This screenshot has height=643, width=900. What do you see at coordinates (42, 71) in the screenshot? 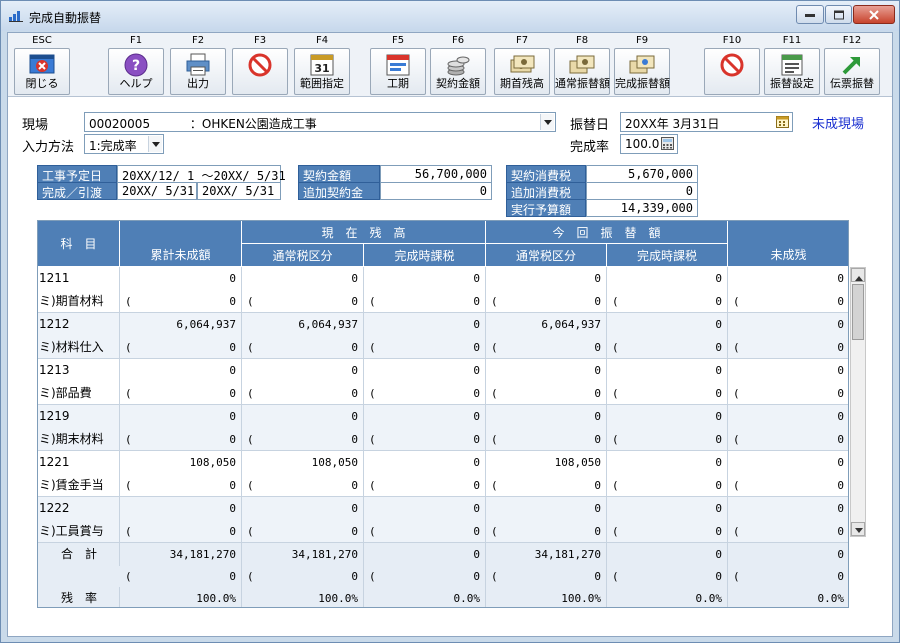
I see `toolbar-button-esc: 閉じる` at bounding box center [42, 71].